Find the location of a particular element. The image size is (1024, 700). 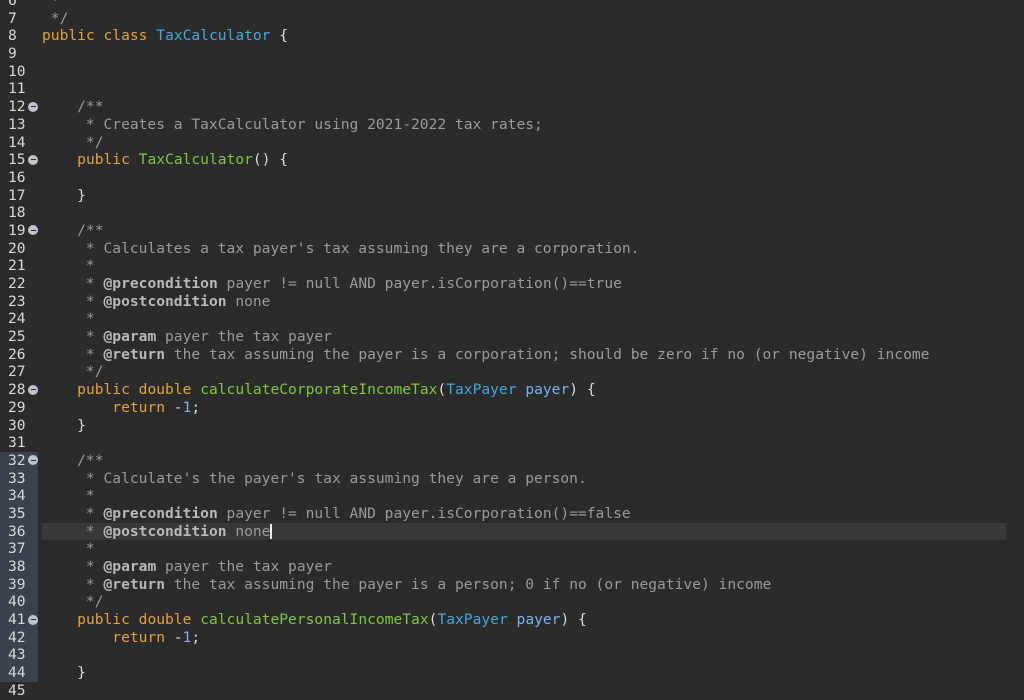

code-line: 6 * is located at coordinates (512, 5).